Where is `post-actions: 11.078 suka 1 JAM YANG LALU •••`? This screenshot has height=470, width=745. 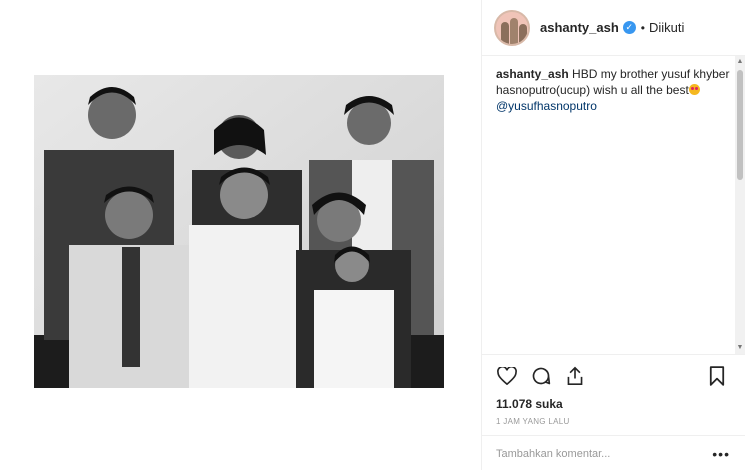
post-actions: 11.078 suka 1 JAM YANG LALU ••• is located at coordinates (613, 412).